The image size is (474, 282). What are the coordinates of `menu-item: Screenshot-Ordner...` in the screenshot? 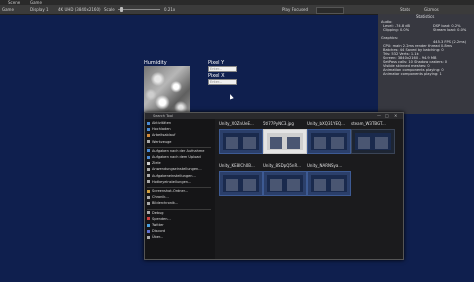 It's located at (167, 191).